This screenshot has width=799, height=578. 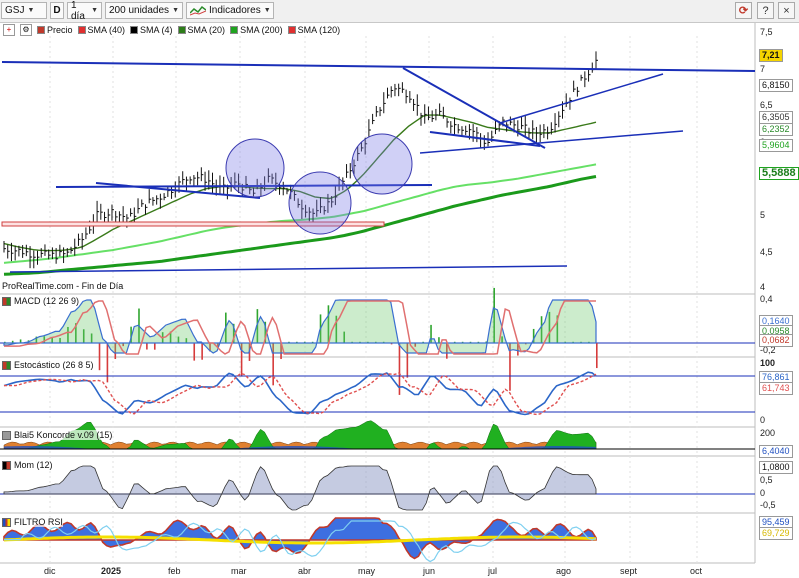 I want to click on x-axis-label: may, so click(x=367, y=571).